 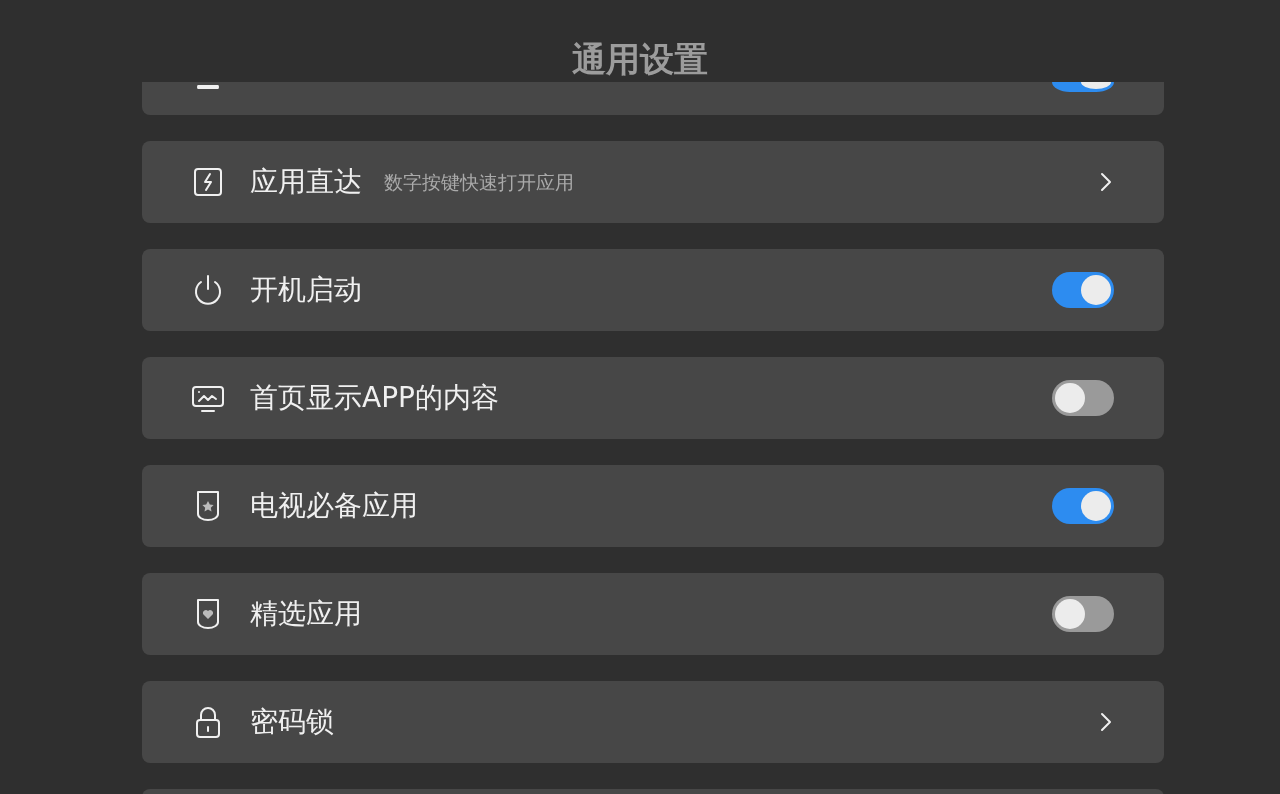 What do you see at coordinates (208, 87) in the screenshot?
I see `line-icon` at bounding box center [208, 87].